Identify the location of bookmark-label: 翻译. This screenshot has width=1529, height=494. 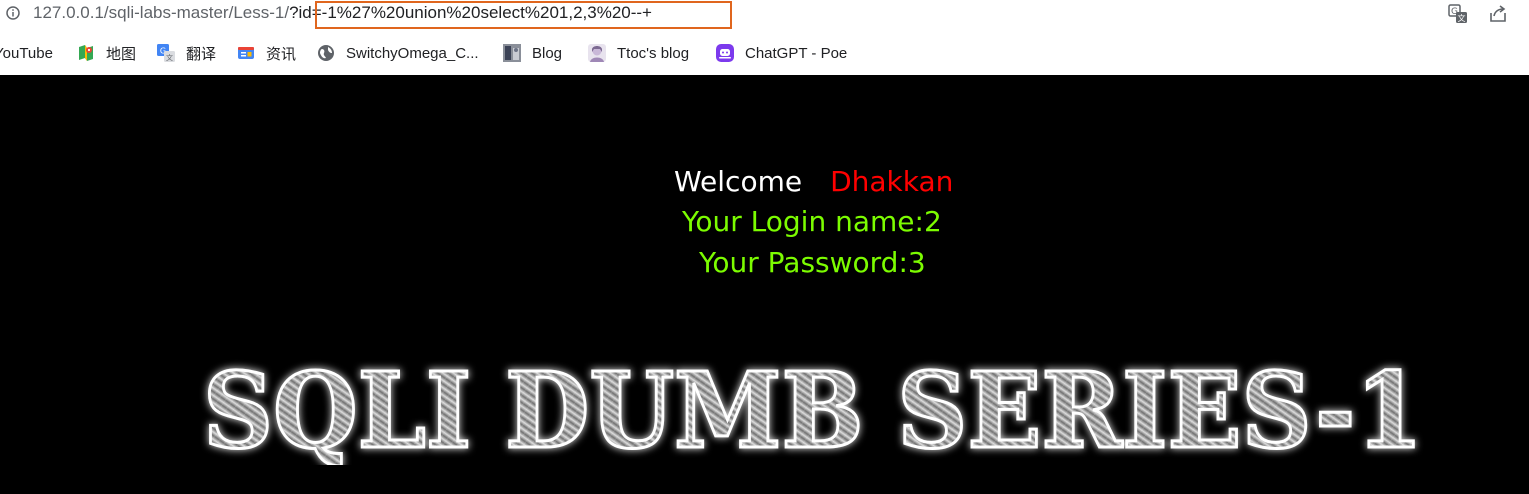
(201, 54).